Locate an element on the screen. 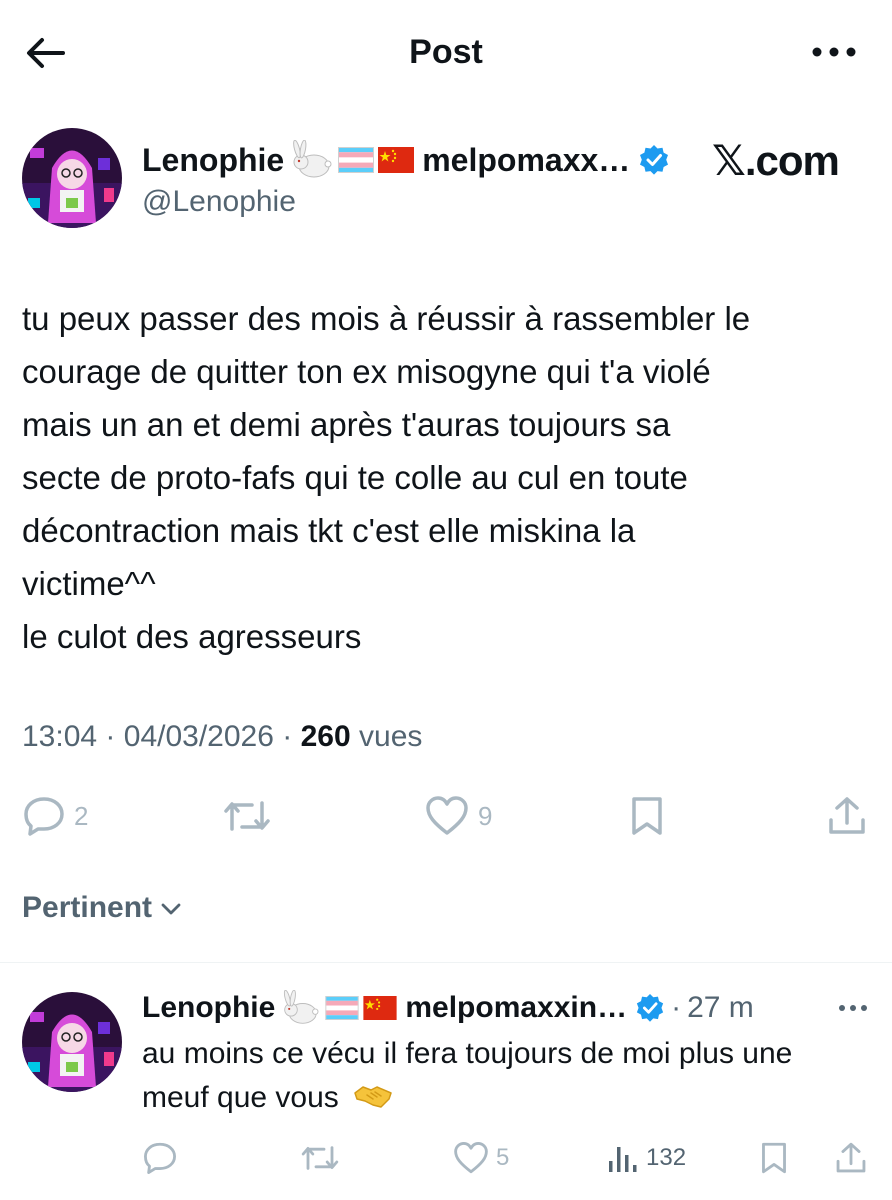  reply-count: 2 is located at coordinates (81, 816).